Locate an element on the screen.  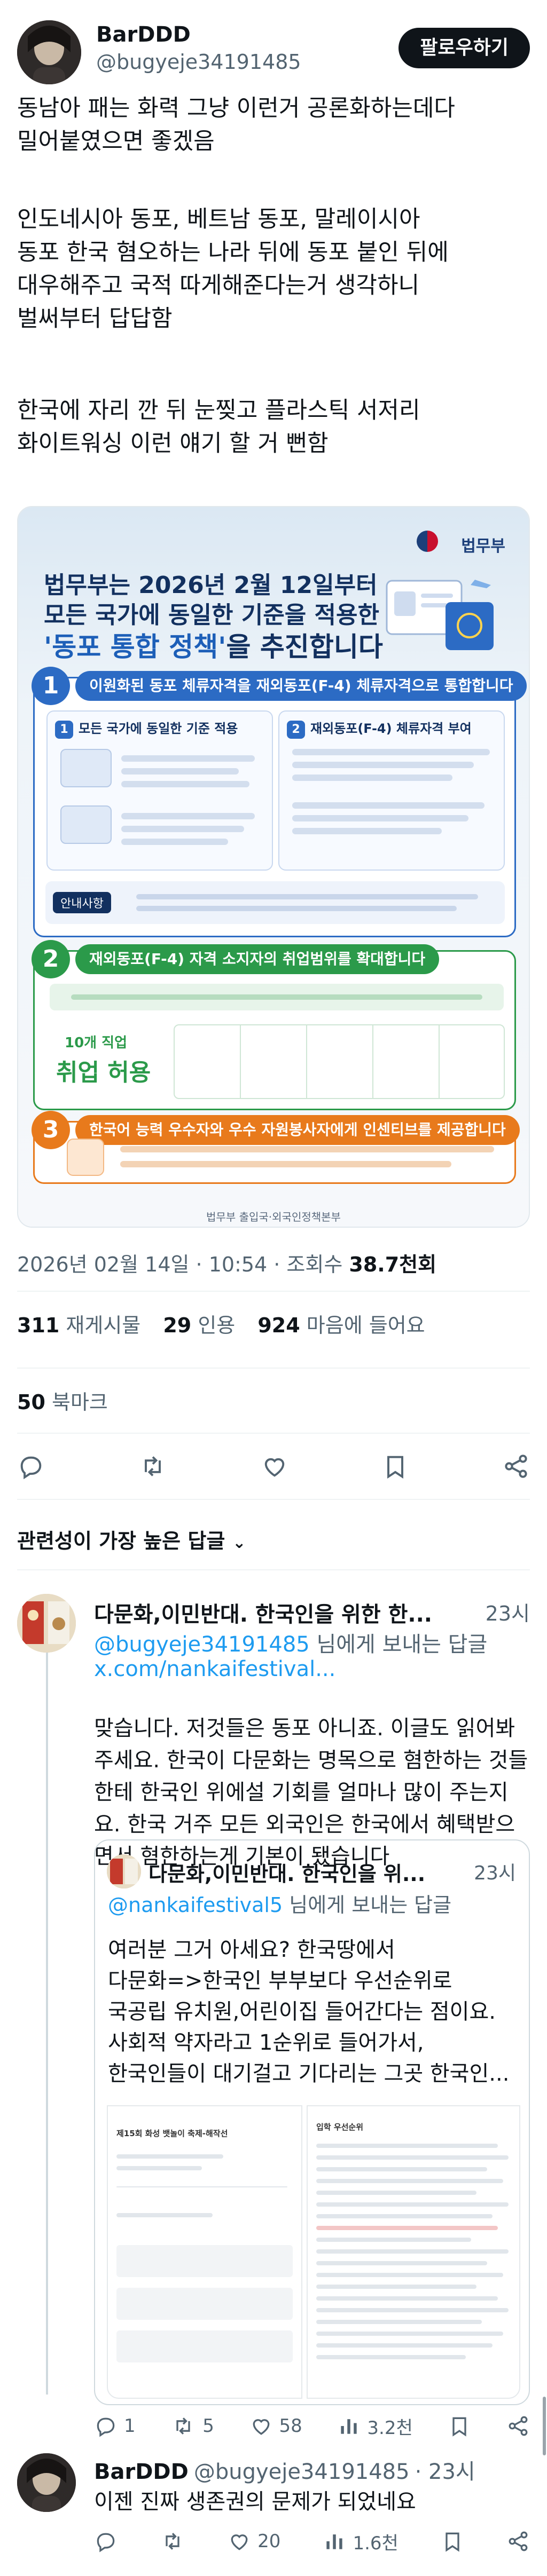
views-button: 3.2천 is located at coordinates (375, 2426).